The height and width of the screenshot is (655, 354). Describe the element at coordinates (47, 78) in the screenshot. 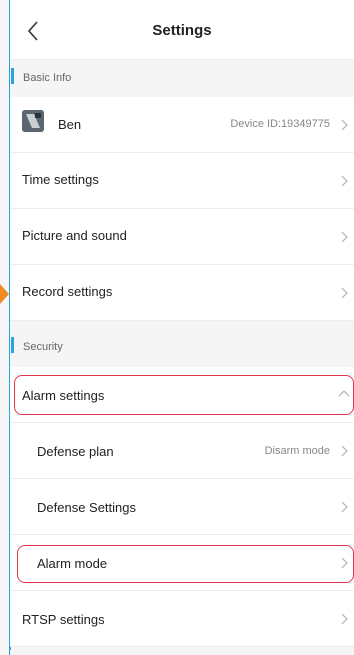

I see `section-label-basic-info: Basic Info` at that location.